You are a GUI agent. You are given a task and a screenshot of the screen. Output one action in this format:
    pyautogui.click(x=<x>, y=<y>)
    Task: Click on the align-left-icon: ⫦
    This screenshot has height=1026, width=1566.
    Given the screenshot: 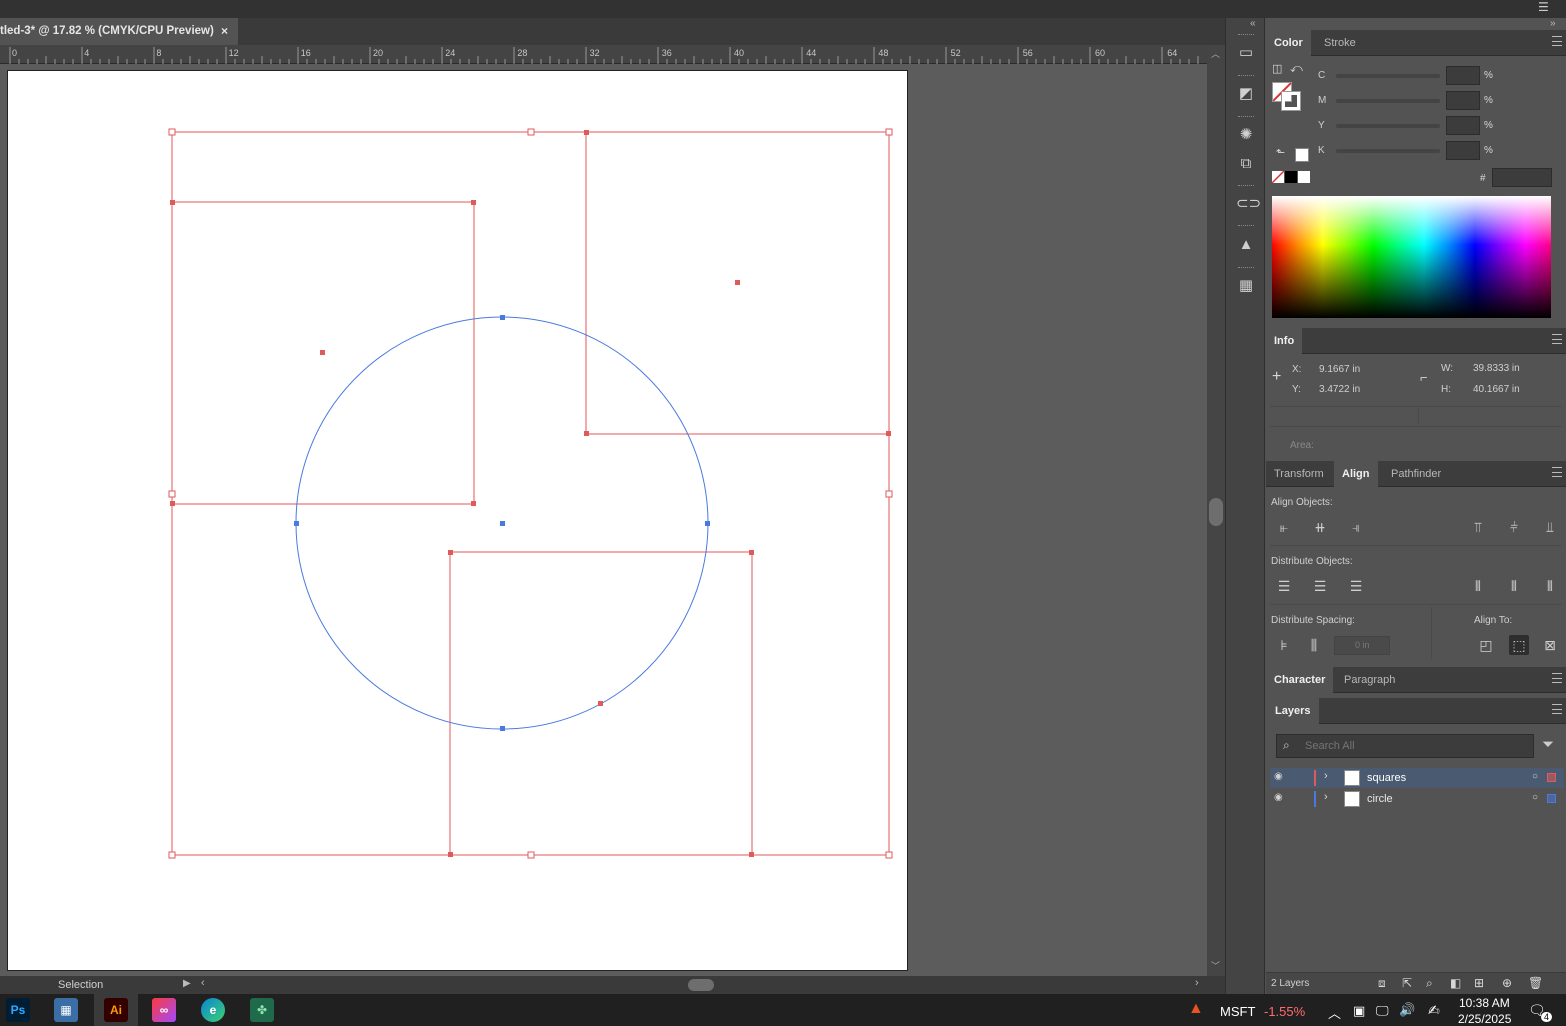 What is the action you would take?
    pyautogui.click(x=1284, y=527)
    